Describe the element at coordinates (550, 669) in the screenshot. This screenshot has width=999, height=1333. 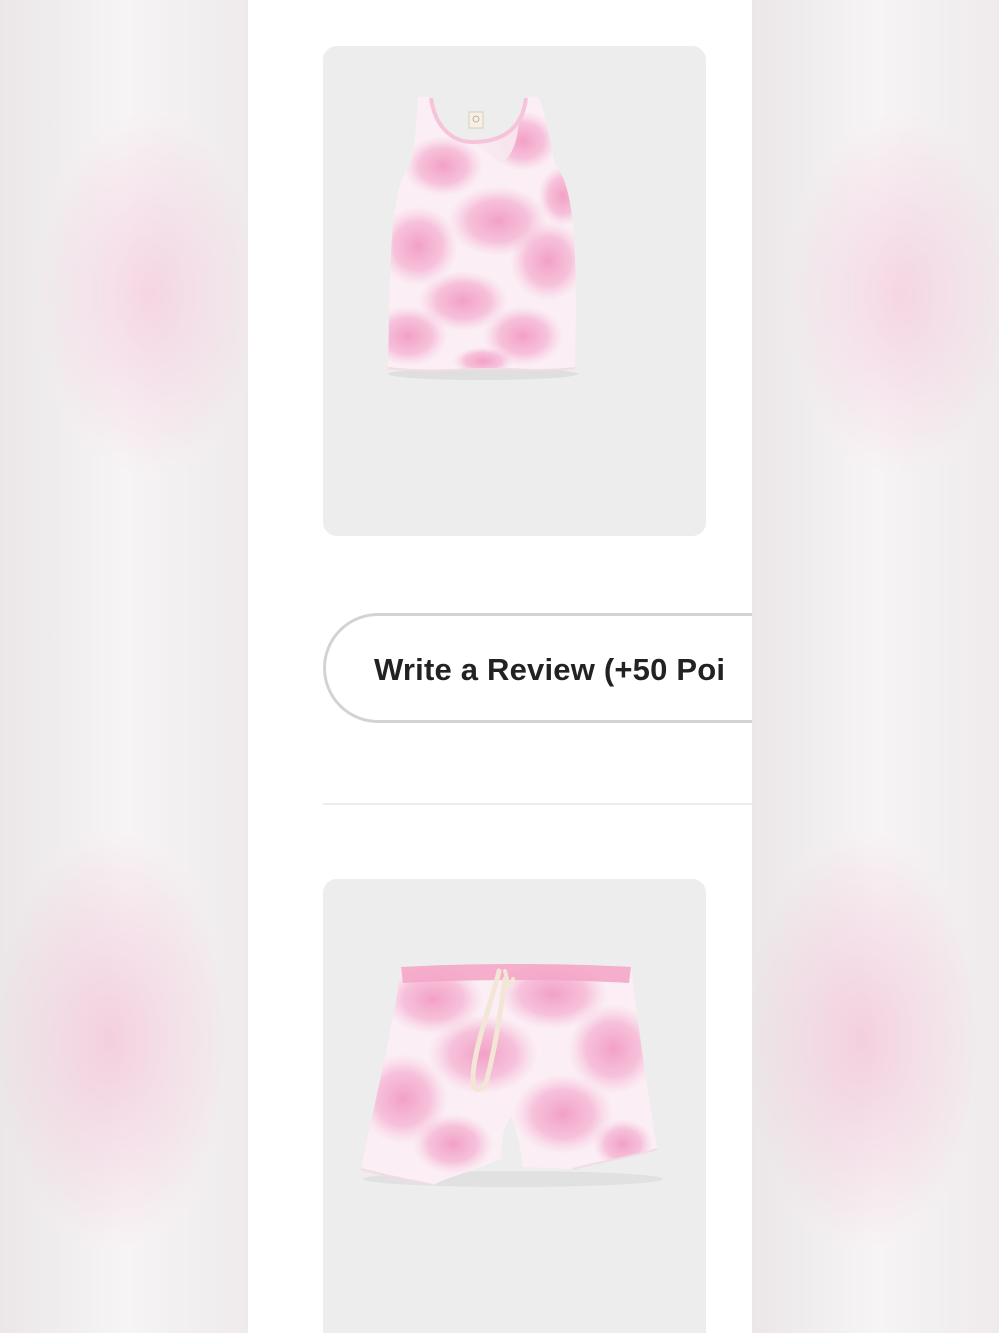
I see `write-review-label: Write a Review (+50 Poi` at that location.